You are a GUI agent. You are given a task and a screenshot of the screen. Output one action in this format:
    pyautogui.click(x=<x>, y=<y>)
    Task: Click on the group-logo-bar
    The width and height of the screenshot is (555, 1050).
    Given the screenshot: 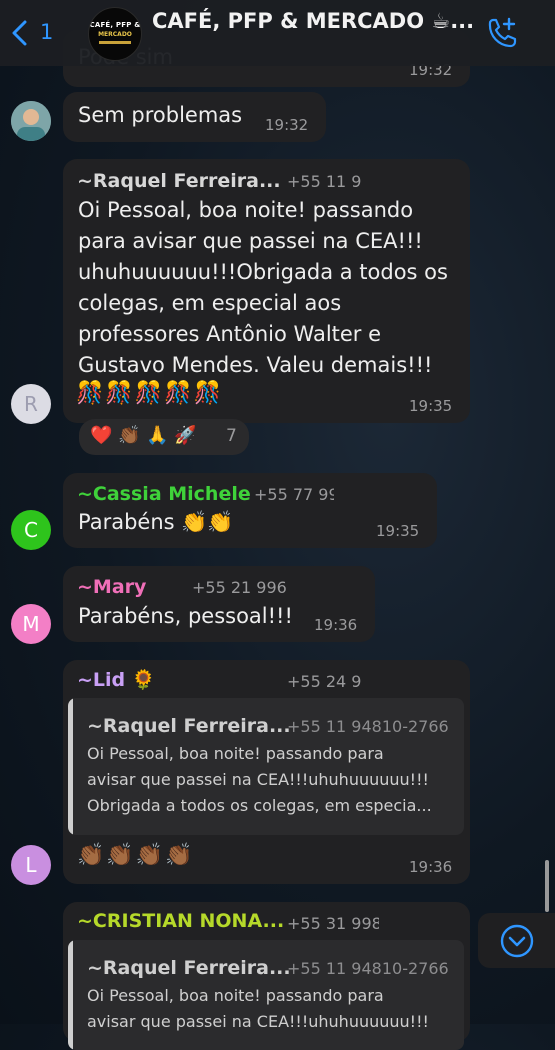 What is the action you would take?
    pyautogui.click(x=115, y=42)
    